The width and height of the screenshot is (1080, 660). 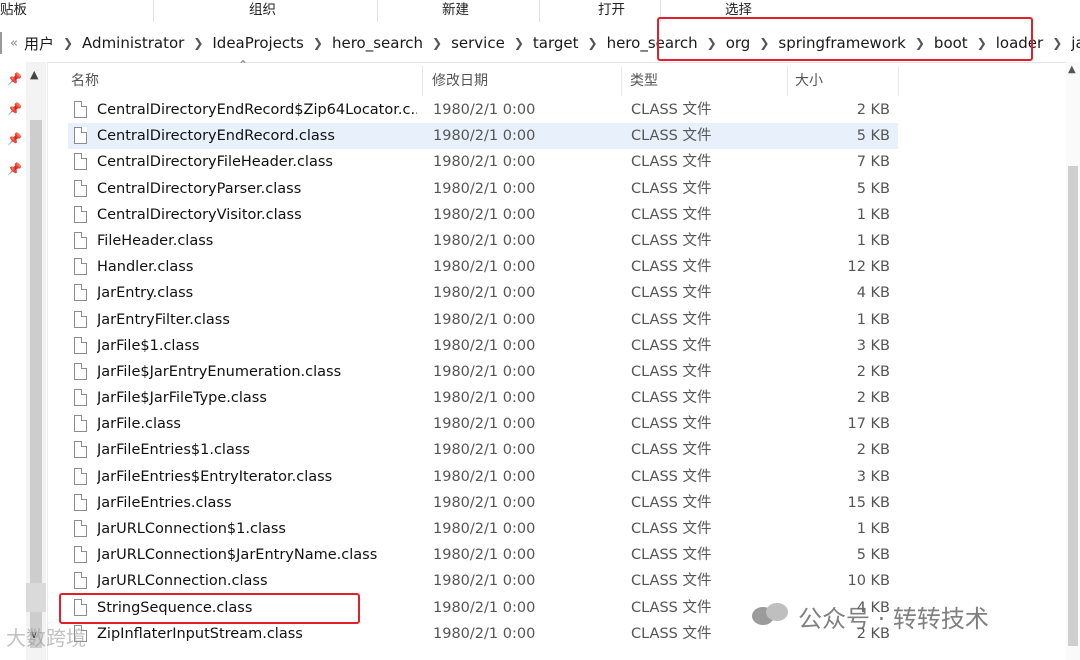 I want to click on file-name: JarFileEntries.class, so click(x=164, y=502).